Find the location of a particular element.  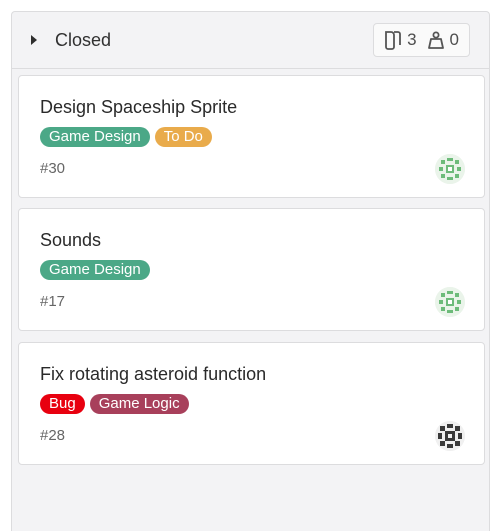

issue-number: #28 is located at coordinates (53, 435).